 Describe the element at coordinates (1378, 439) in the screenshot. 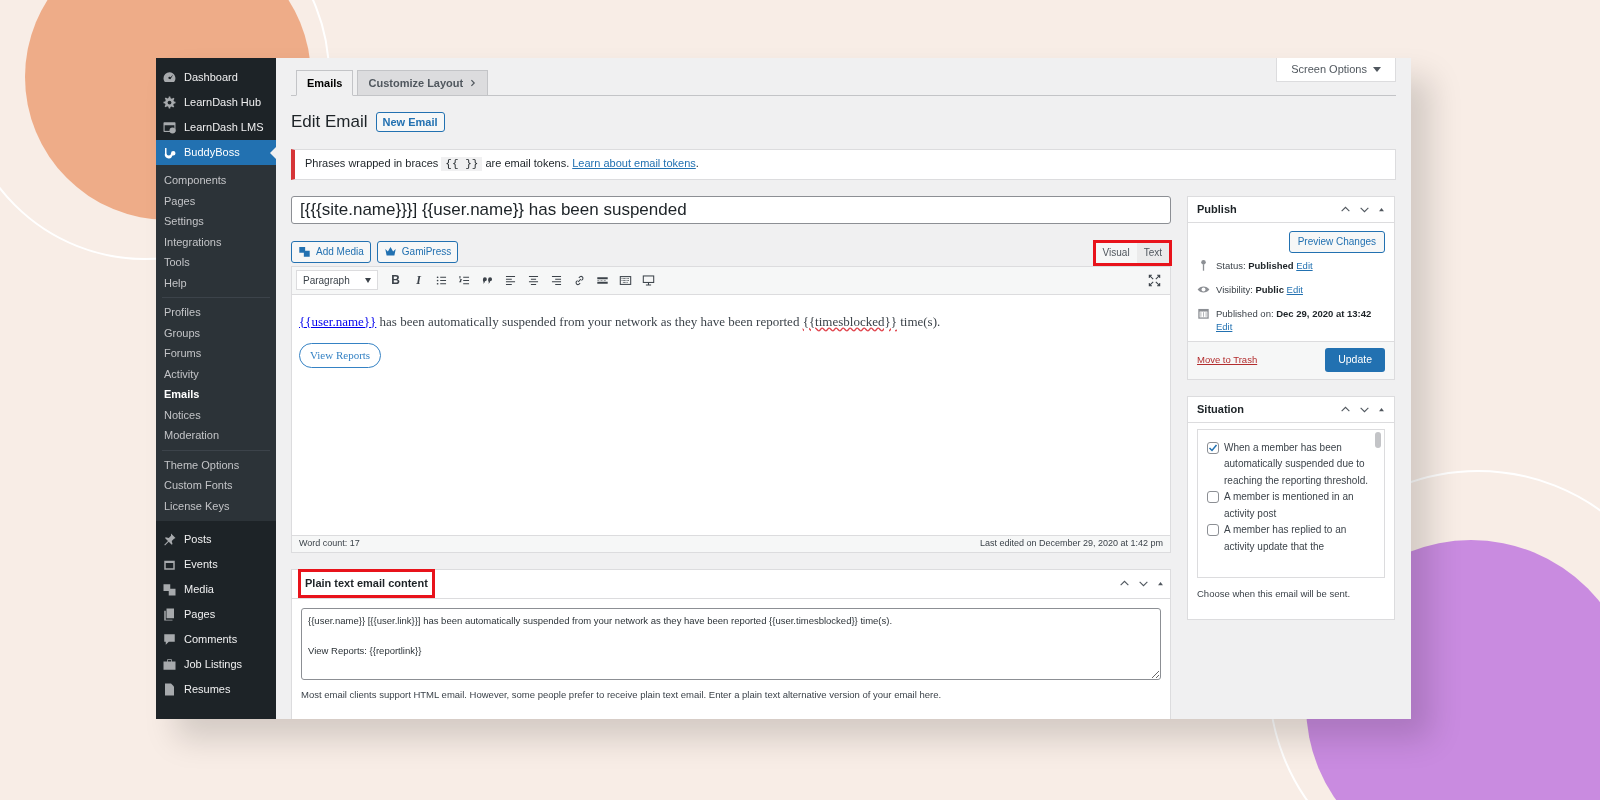

I see `scrollbar-thumb` at that location.